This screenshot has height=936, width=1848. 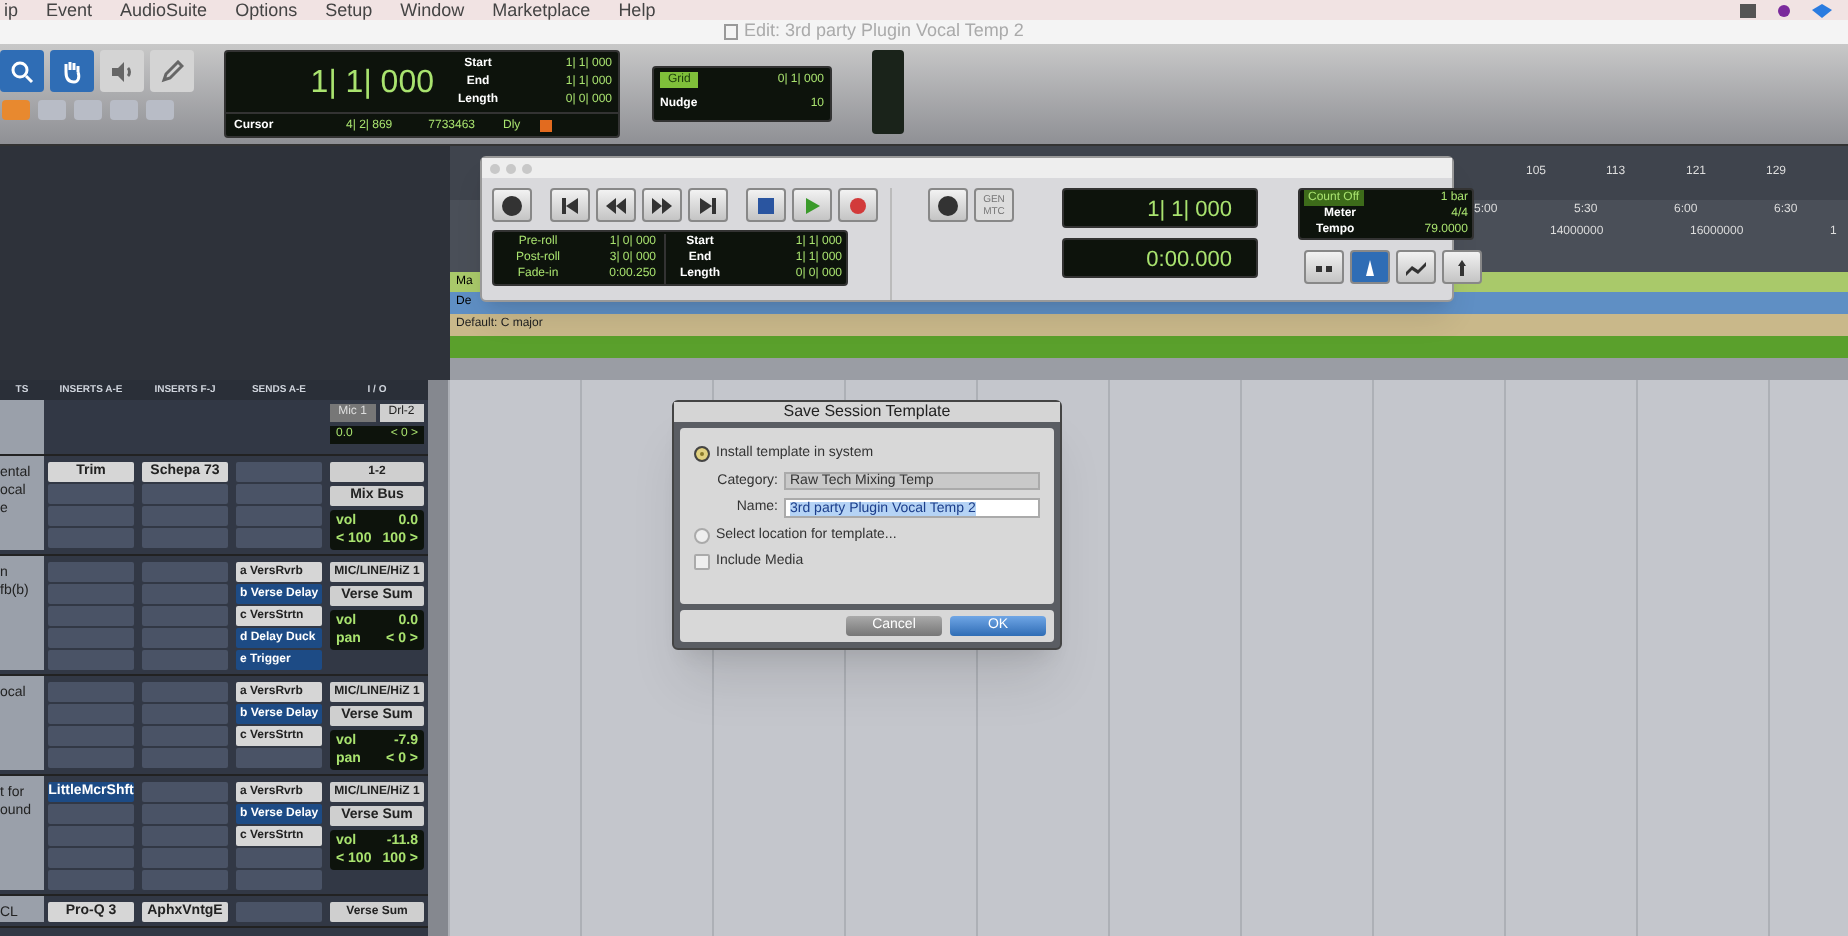 I want to click on dialog-title: Save Session Template, so click(x=867, y=412).